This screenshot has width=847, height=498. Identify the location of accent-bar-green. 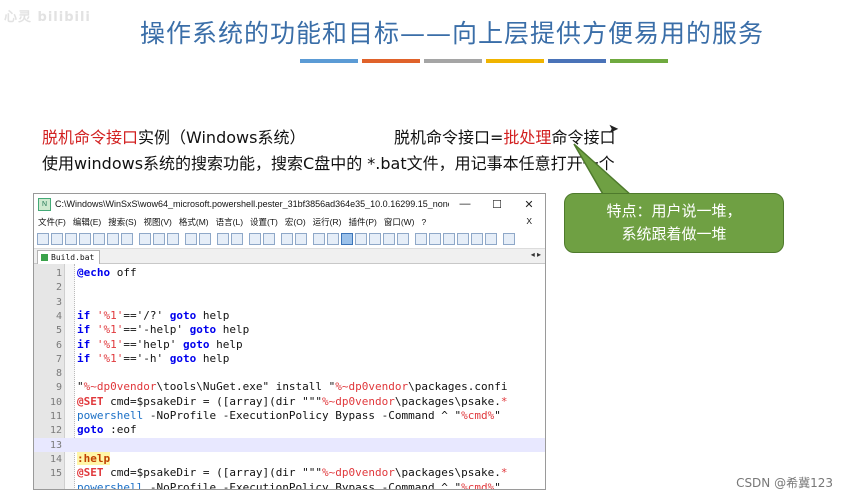
(639, 61).